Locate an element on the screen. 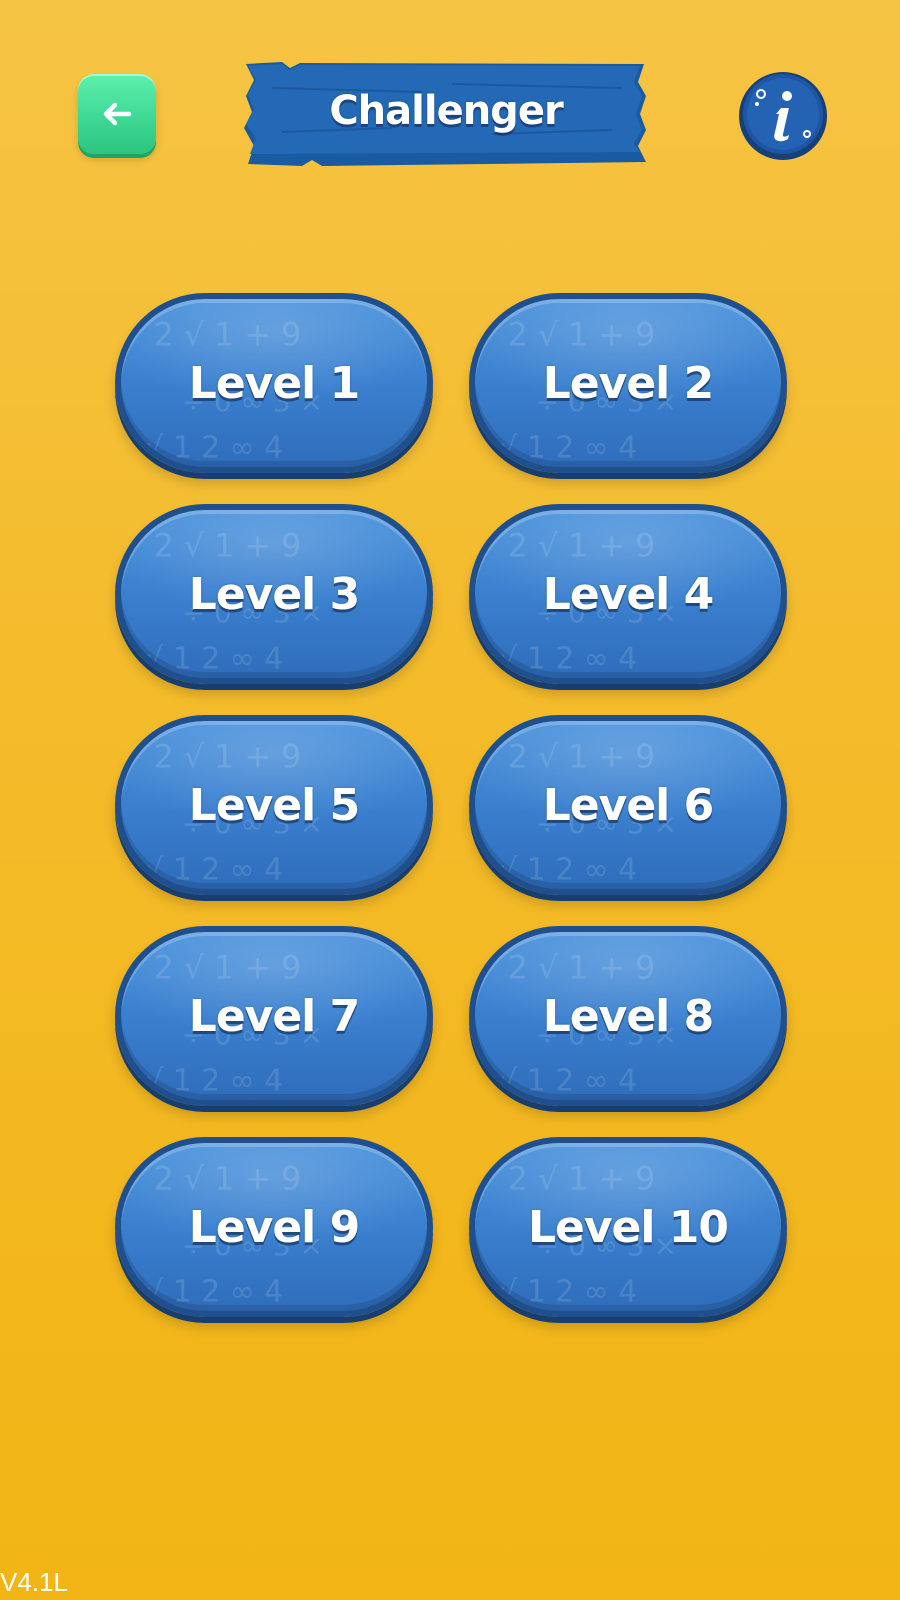 This screenshot has width=900, height=1600. level-10-button: 2 √ 1 + 9 ÷ 0 ∞ 3 × √ 1 2 ∞ 4 Level 10 is located at coordinates (628, 1227).